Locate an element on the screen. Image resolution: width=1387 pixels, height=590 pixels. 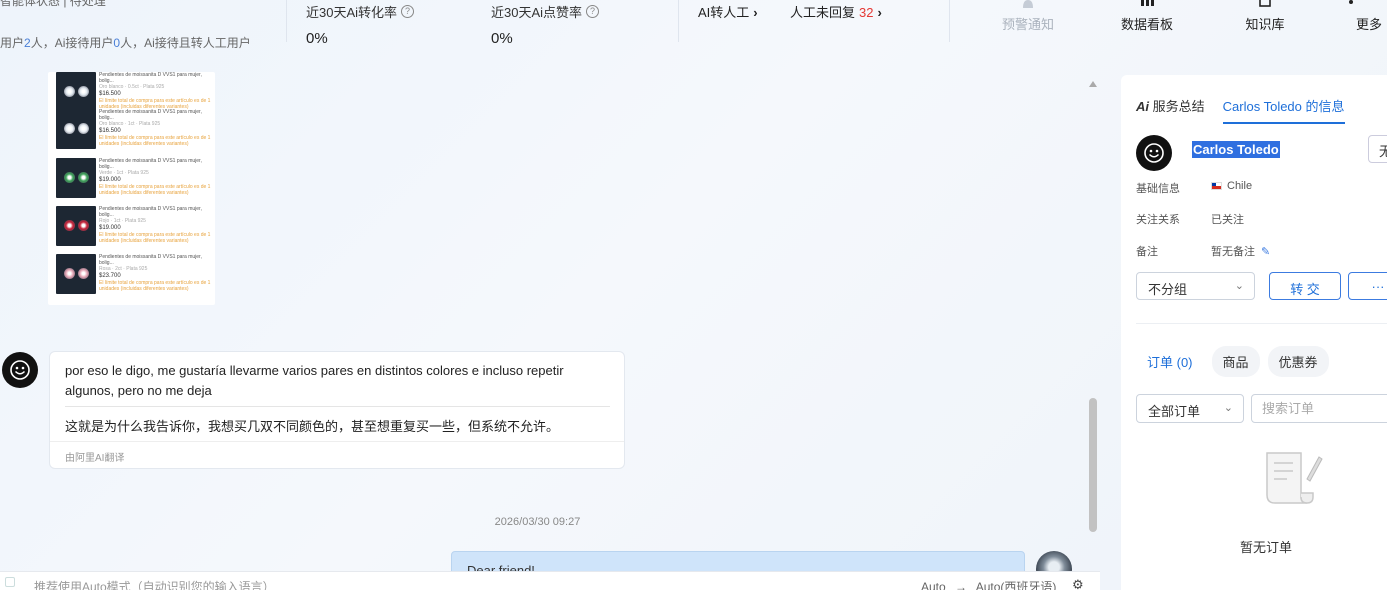
alert-notice-button: 预警通知 is located at coordinates (1028, 16).